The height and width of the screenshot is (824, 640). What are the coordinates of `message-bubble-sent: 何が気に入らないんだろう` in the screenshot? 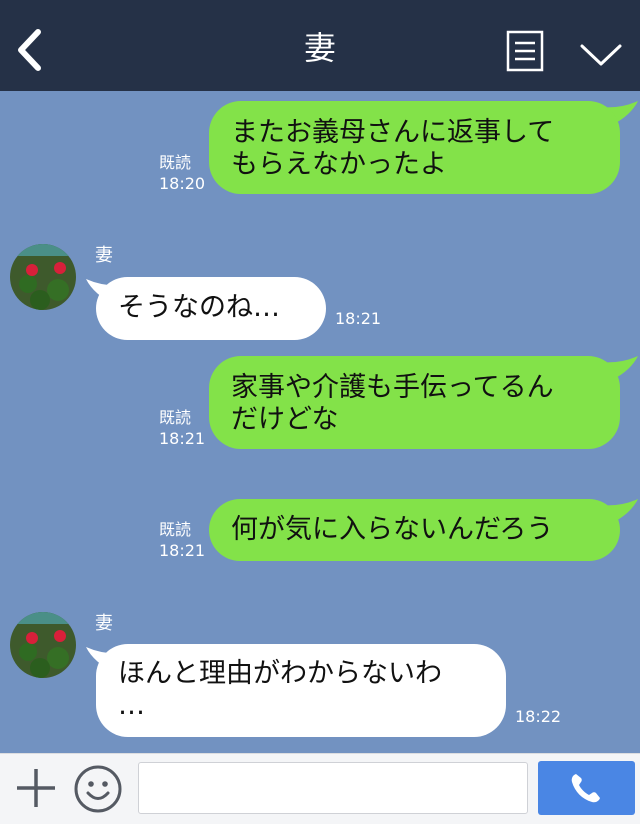 It's located at (414, 530).